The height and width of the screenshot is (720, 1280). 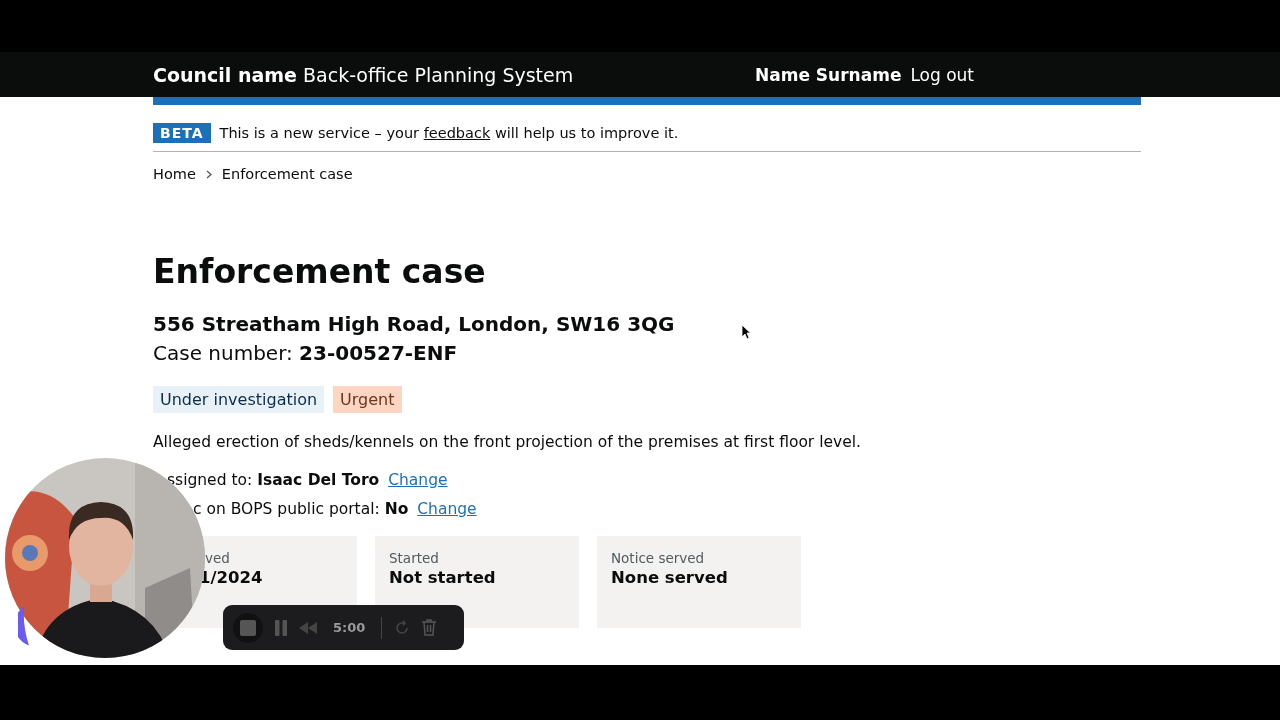 I want to click on phase-tag: BETA, so click(x=182, y=133).